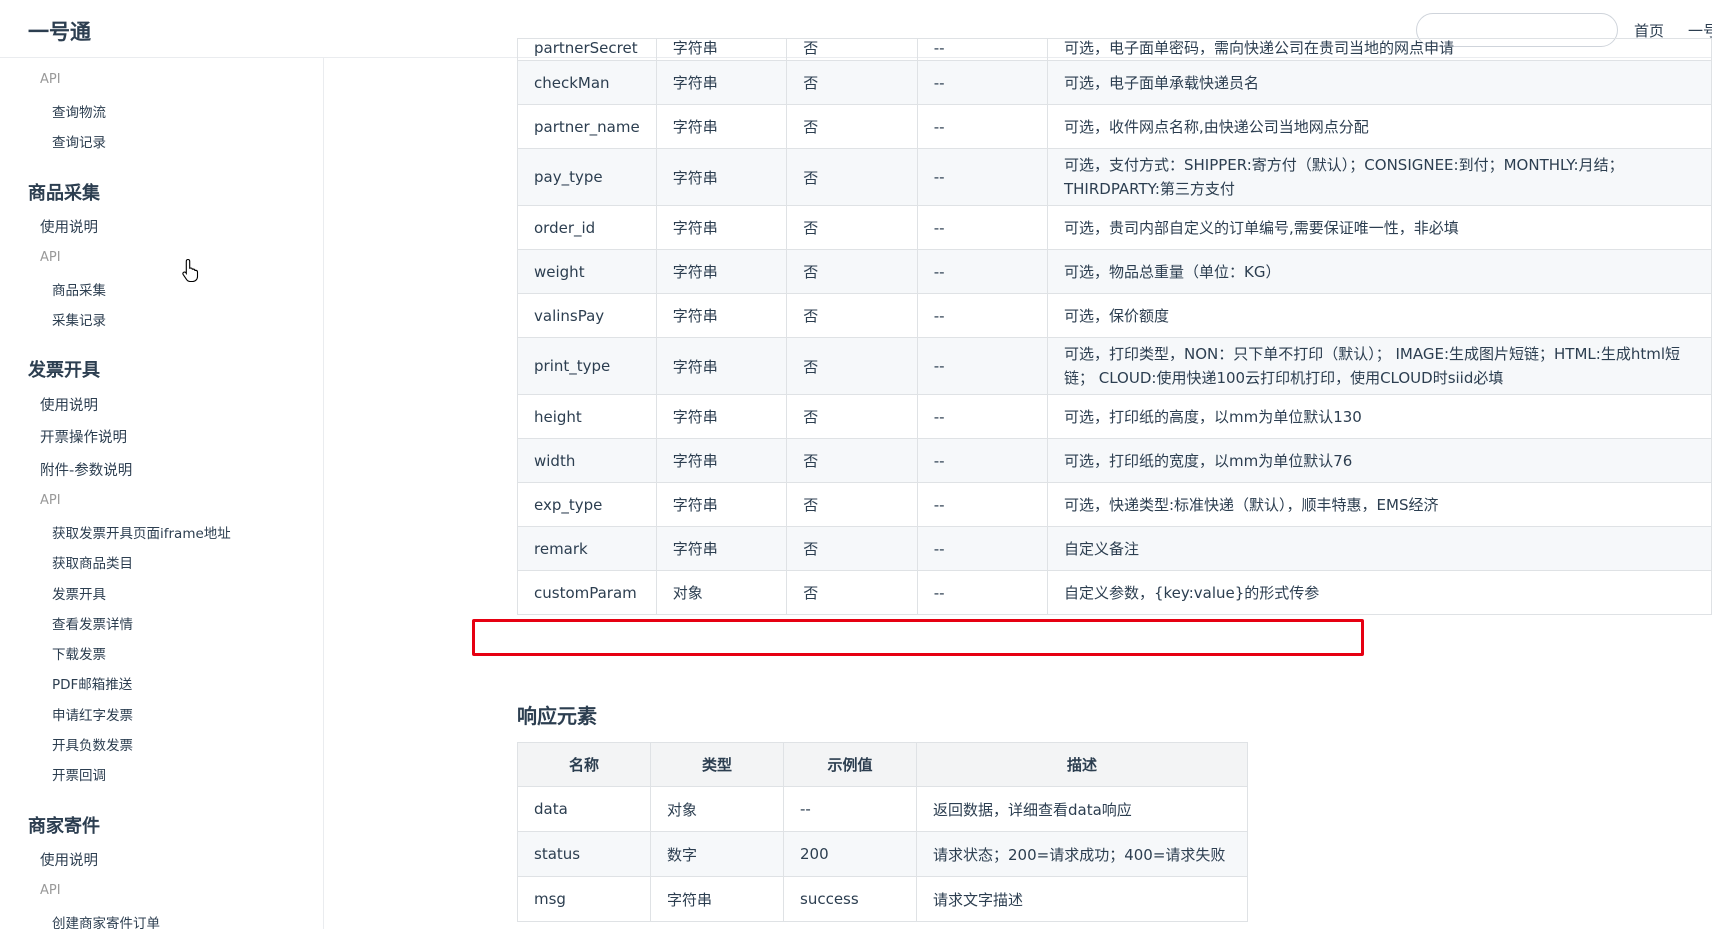 This screenshot has height=929, width=1712. I want to click on sidebar-item-param-notes: 附件-参数说明, so click(86, 469).